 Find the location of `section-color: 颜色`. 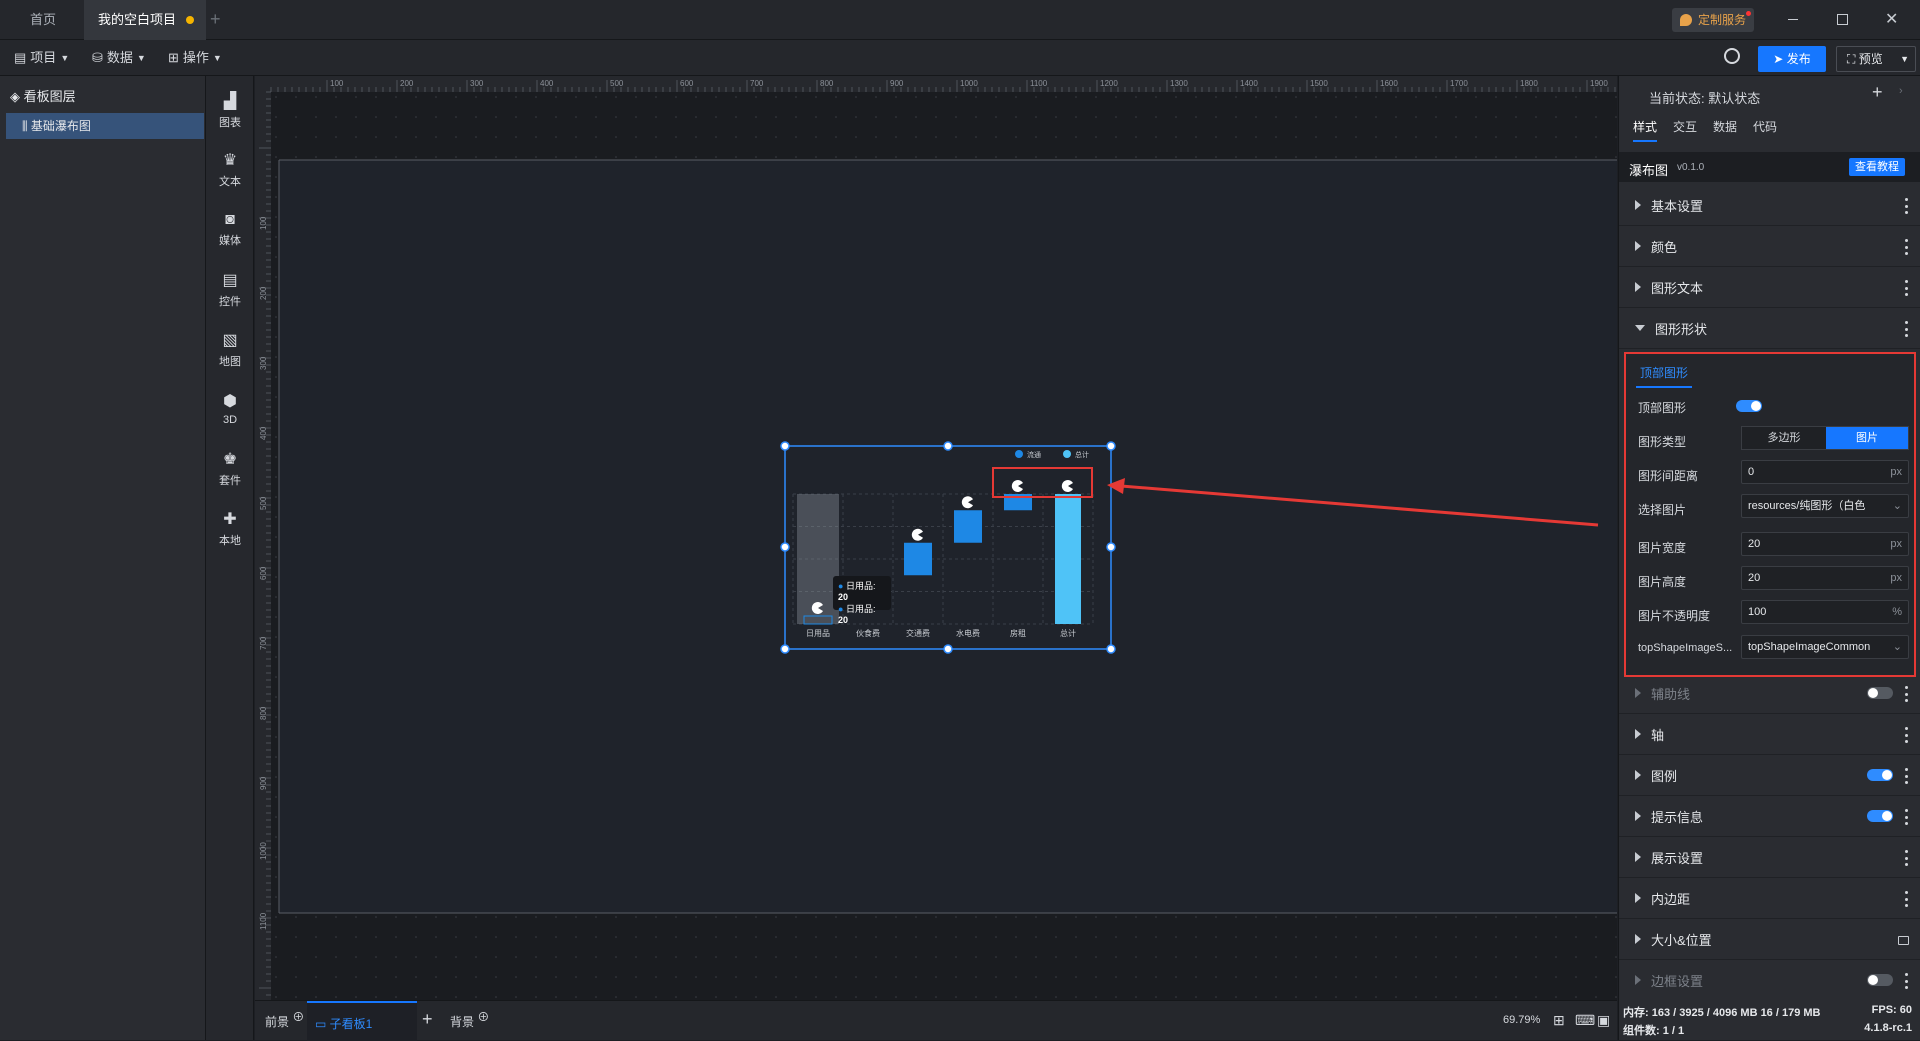

section-color: 颜色 is located at coordinates (1769, 246).